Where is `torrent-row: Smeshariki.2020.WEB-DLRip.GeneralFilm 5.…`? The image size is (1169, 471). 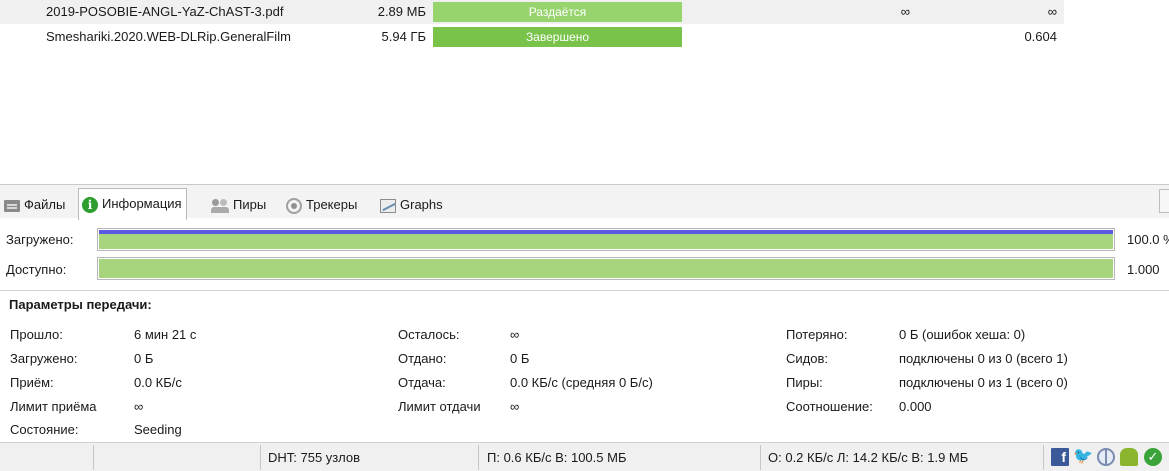
torrent-row: Smeshariki.2020.WEB-DLRip.GeneralFilm 5.… is located at coordinates (532, 37).